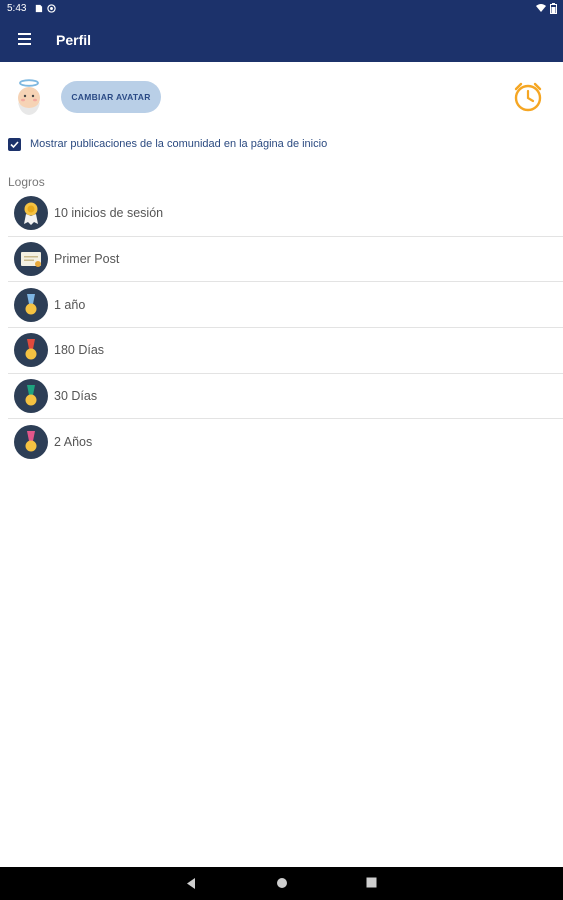 The image size is (563, 900). Describe the element at coordinates (74, 40) in the screenshot. I see `page-title: Perfil` at that location.